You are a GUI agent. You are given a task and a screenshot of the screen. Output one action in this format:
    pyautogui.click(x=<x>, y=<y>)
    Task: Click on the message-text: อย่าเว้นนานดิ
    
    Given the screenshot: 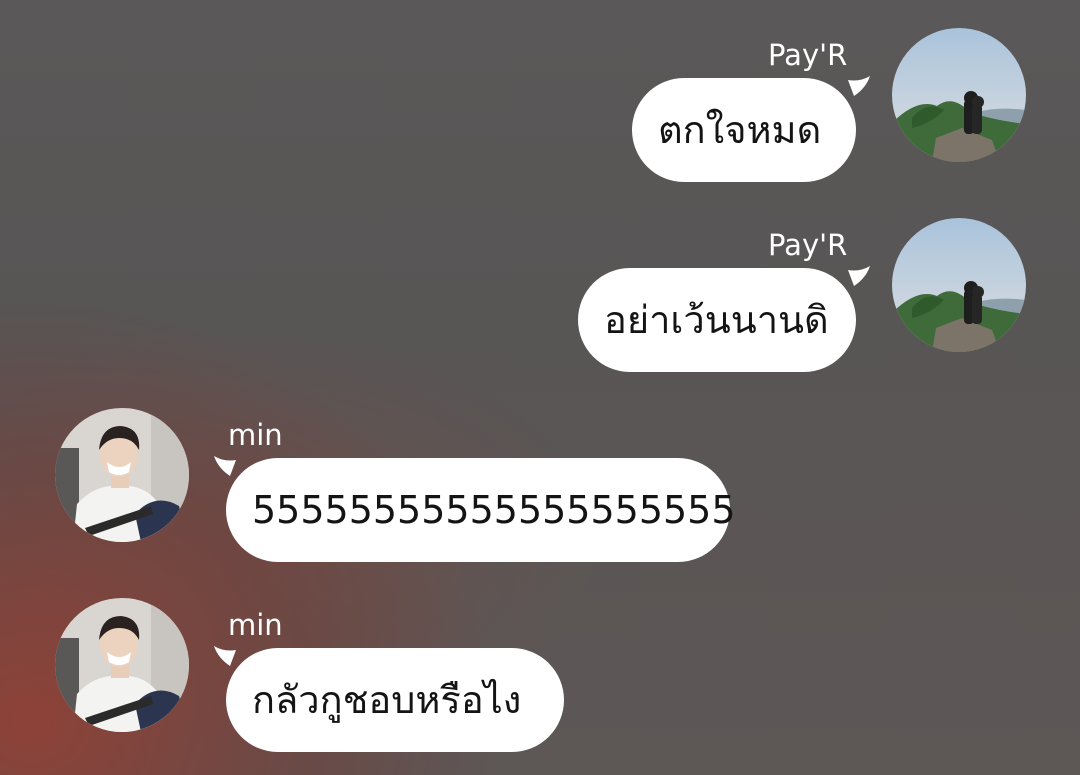 What is the action you would take?
    pyautogui.click(x=716, y=320)
    